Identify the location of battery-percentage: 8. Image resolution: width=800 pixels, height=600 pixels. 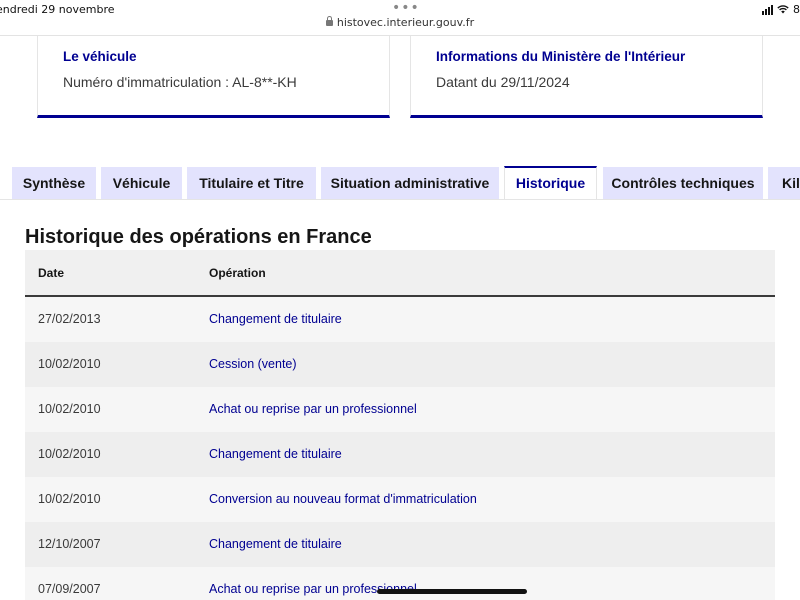
(796, 9).